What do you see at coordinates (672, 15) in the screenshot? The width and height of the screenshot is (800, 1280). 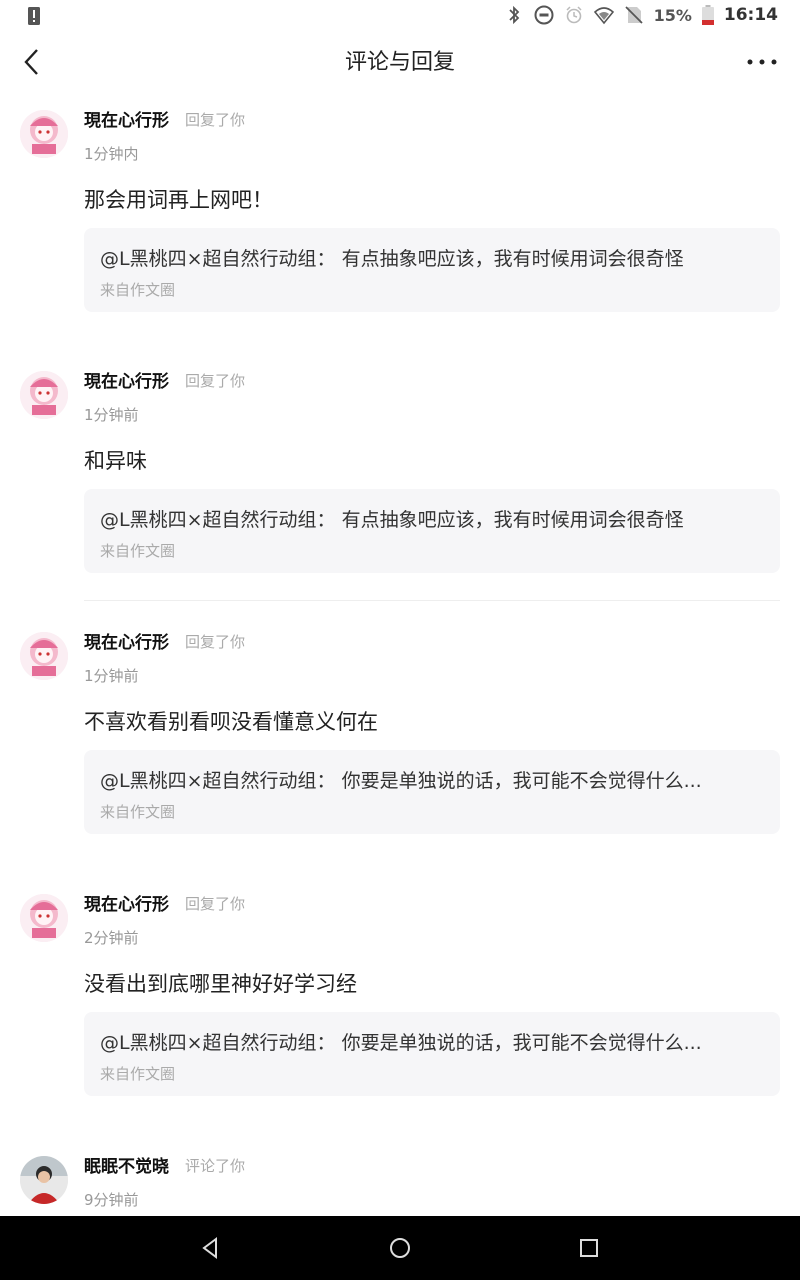 I see `battery-percent: 15%` at bounding box center [672, 15].